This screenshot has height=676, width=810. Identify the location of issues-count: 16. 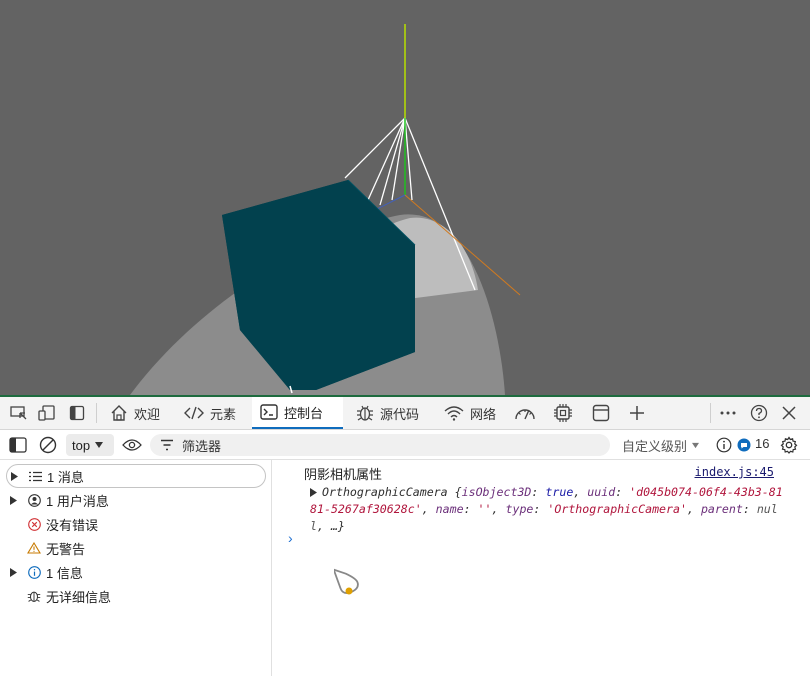
(762, 443).